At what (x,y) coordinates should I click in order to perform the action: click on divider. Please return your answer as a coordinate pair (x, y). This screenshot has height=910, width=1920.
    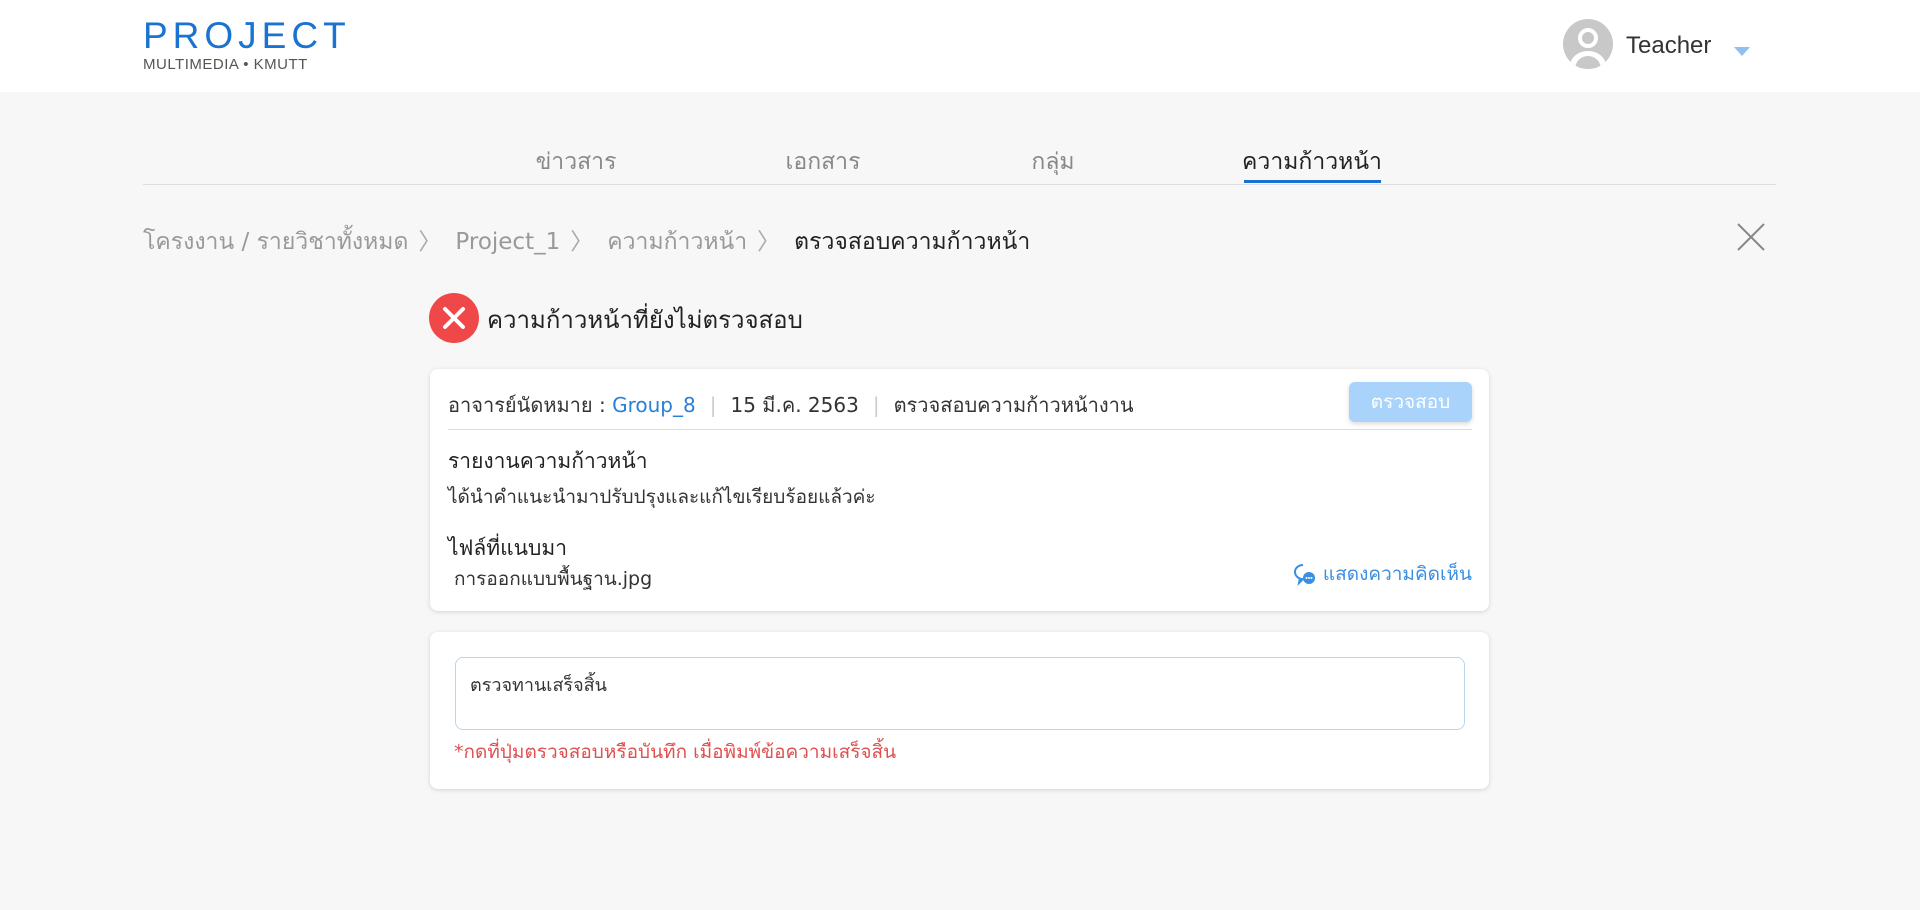
    Looking at the image, I should click on (960, 429).